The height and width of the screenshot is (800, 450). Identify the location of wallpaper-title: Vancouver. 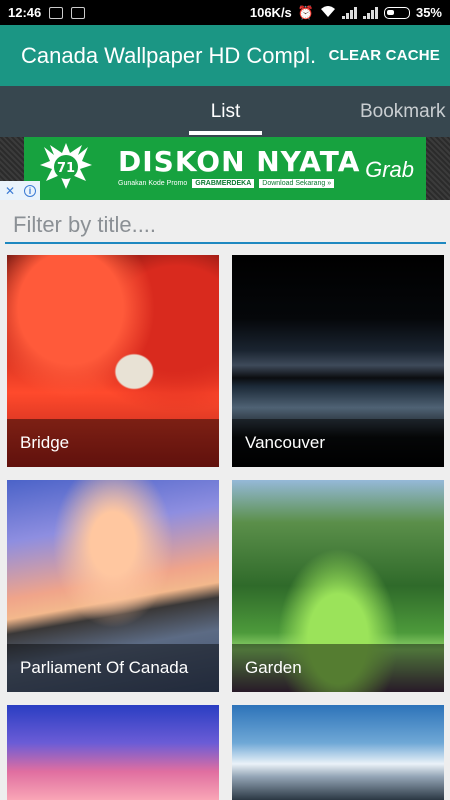
(338, 443).